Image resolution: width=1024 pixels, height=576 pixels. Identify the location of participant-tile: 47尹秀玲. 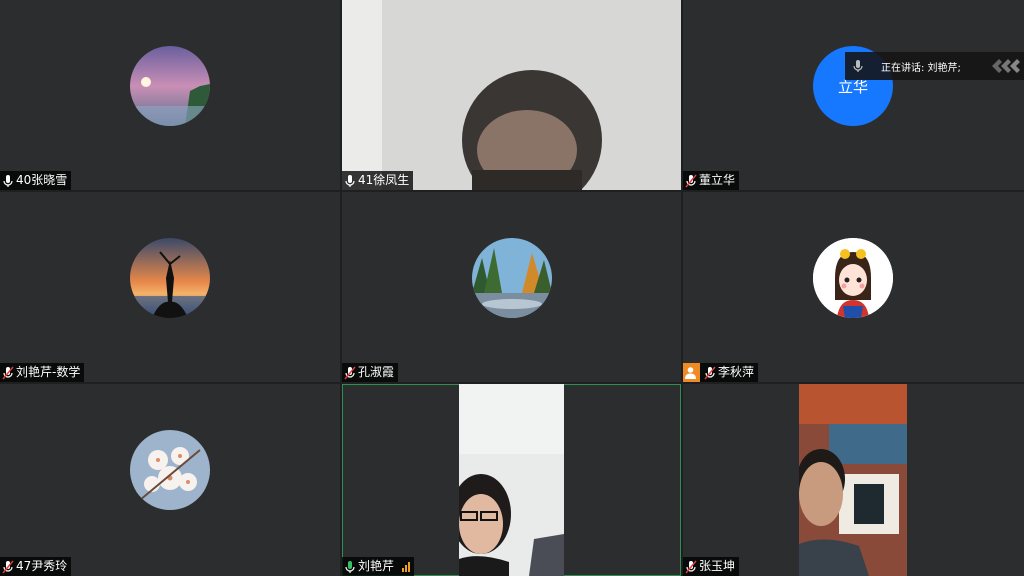
(170, 480).